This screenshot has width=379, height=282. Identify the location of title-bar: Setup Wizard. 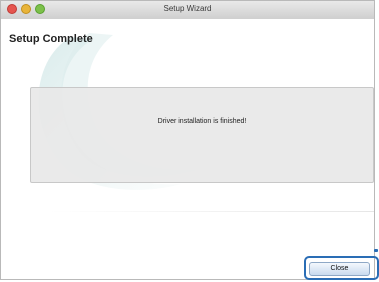
(187, 10).